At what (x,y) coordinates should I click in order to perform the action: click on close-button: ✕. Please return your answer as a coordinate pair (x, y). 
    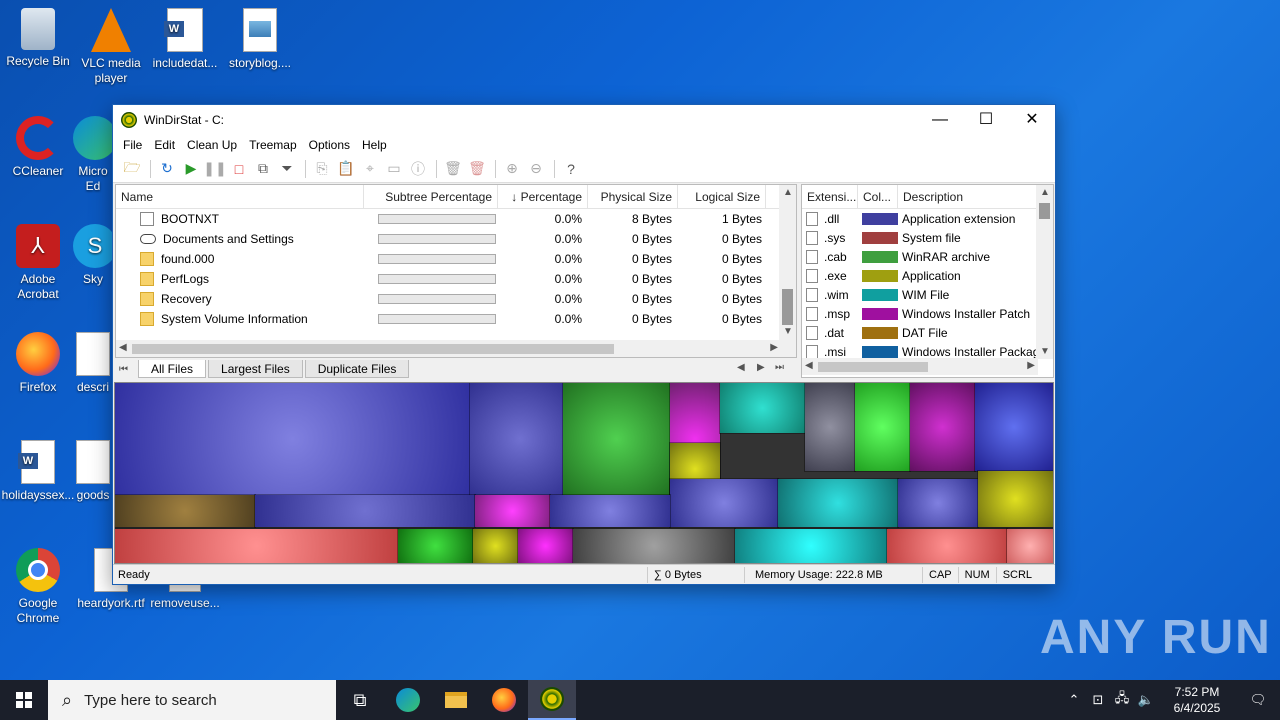
    Looking at the image, I should click on (1032, 120).